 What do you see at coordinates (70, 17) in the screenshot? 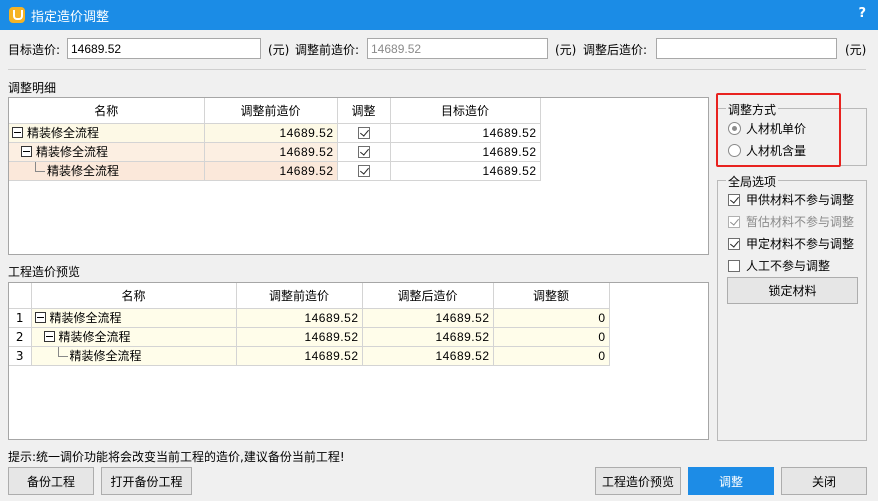
I see `window-title: 指定造价调整` at bounding box center [70, 17].